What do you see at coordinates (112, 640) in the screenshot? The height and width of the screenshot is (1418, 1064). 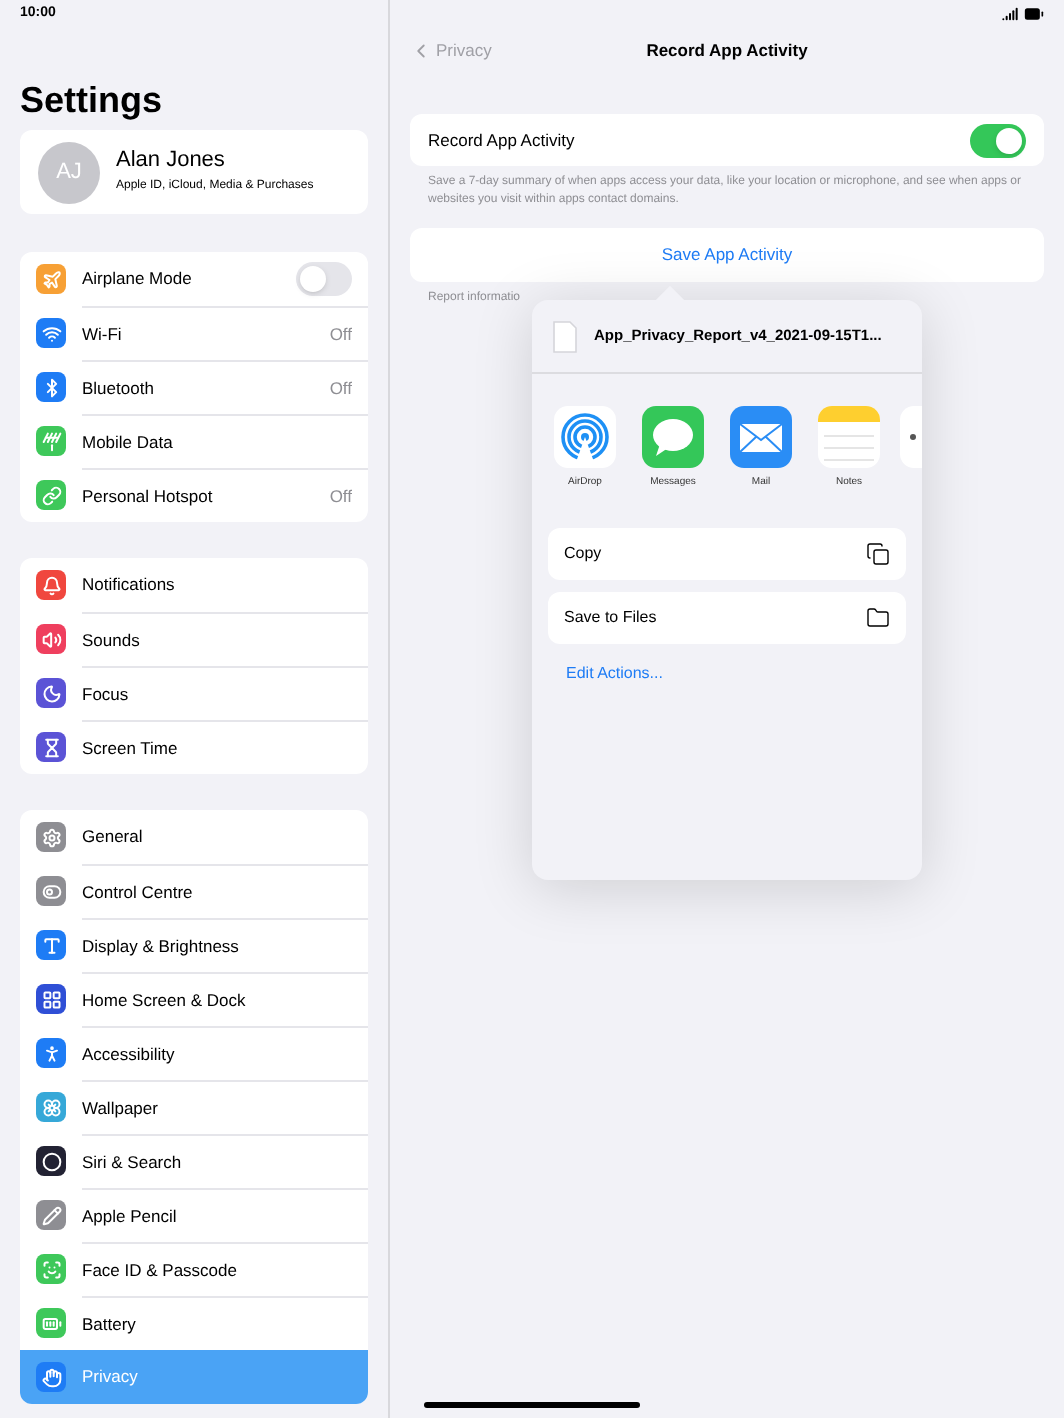 I see `item-label: Sounds` at bounding box center [112, 640].